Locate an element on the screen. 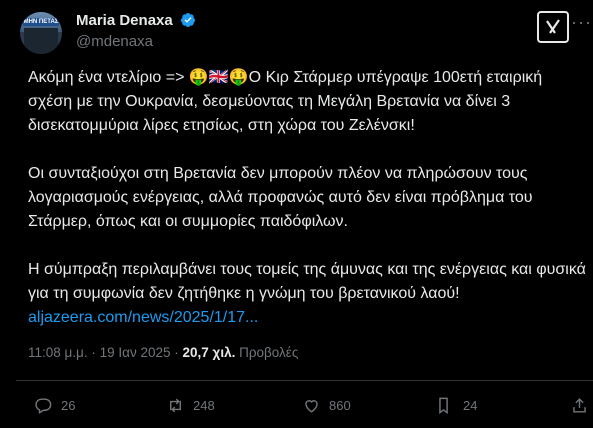 Image resolution: width=593 pixels, height=428 pixels. bookmark-count: 24 is located at coordinates (470, 405).